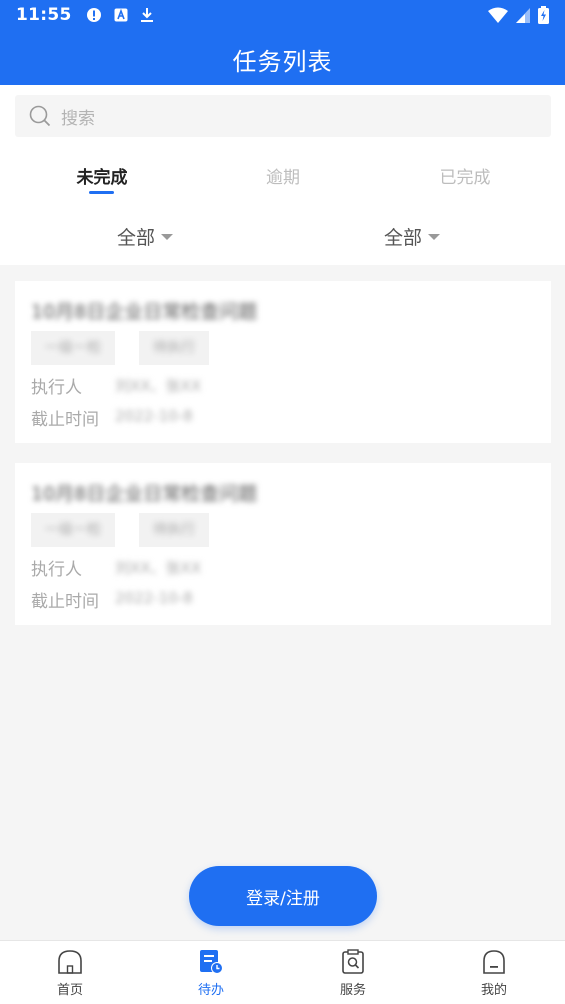 The height and width of the screenshot is (1004, 565). What do you see at coordinates (210, 990) in the screenshot?
I see `nav-label: 待办` at bounding box center [210, 990].